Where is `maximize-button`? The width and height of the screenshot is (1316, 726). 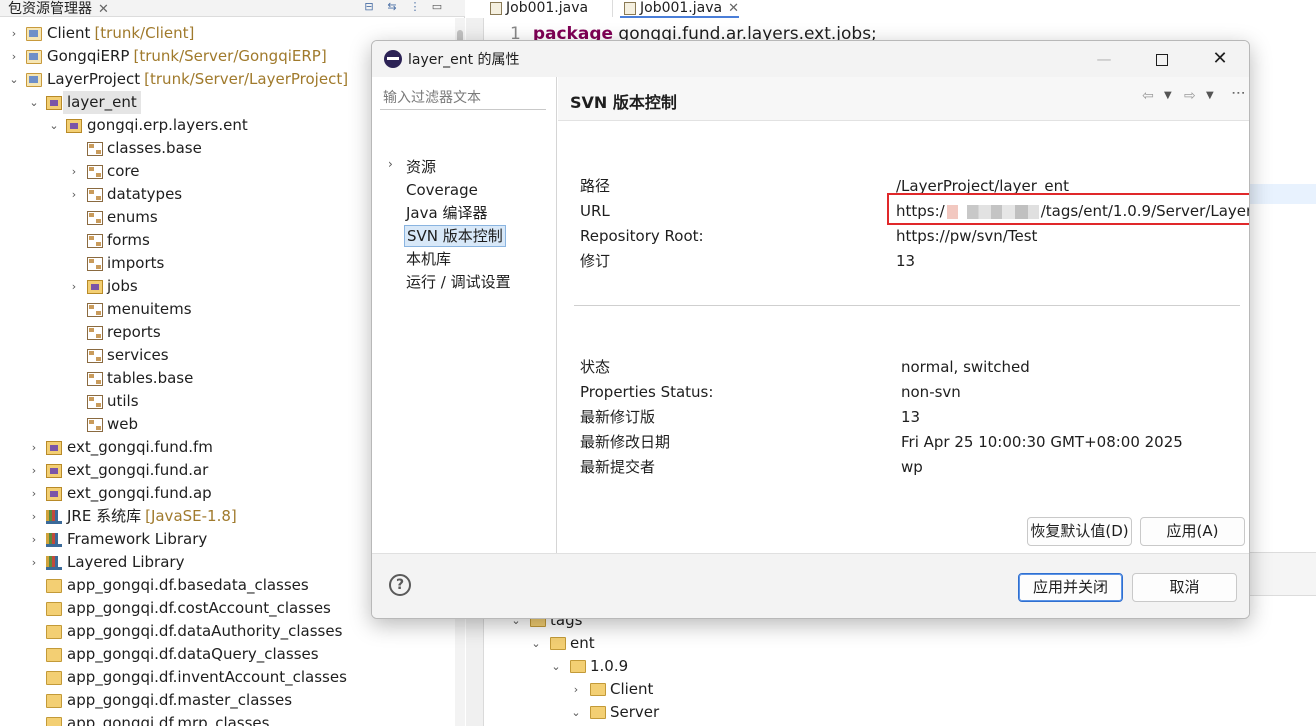 maximize-button is located at coordinates (1162, 59).